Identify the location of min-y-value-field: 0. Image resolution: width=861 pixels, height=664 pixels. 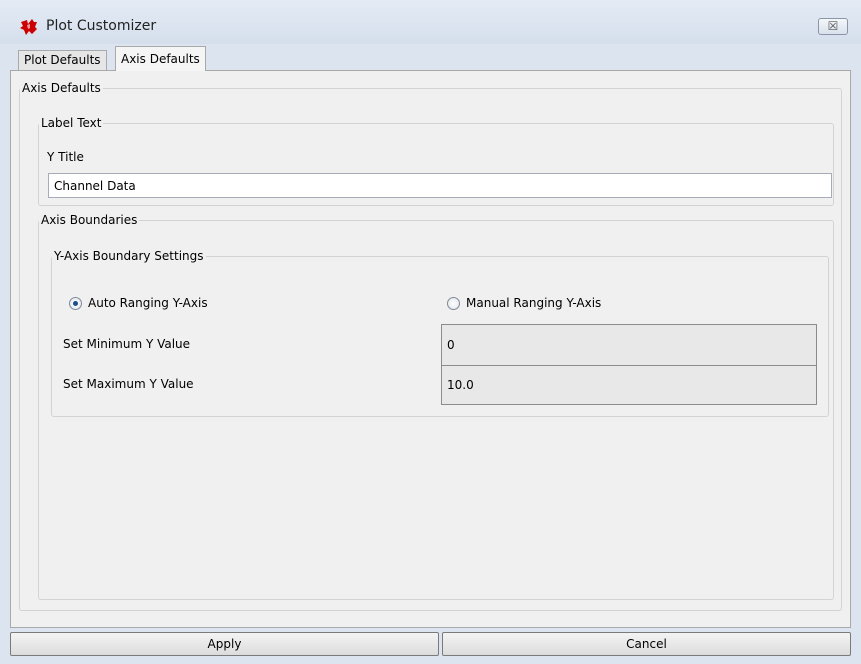
(629, 345).